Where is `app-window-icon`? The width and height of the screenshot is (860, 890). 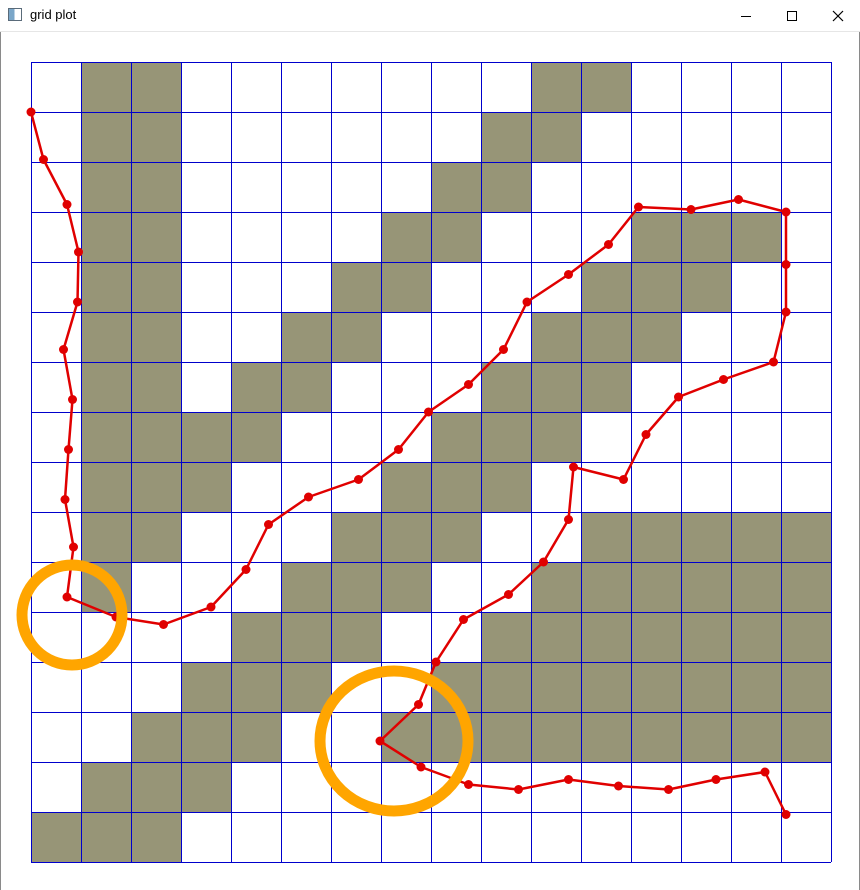
app-window-icon is located at coordinates (15, 14).